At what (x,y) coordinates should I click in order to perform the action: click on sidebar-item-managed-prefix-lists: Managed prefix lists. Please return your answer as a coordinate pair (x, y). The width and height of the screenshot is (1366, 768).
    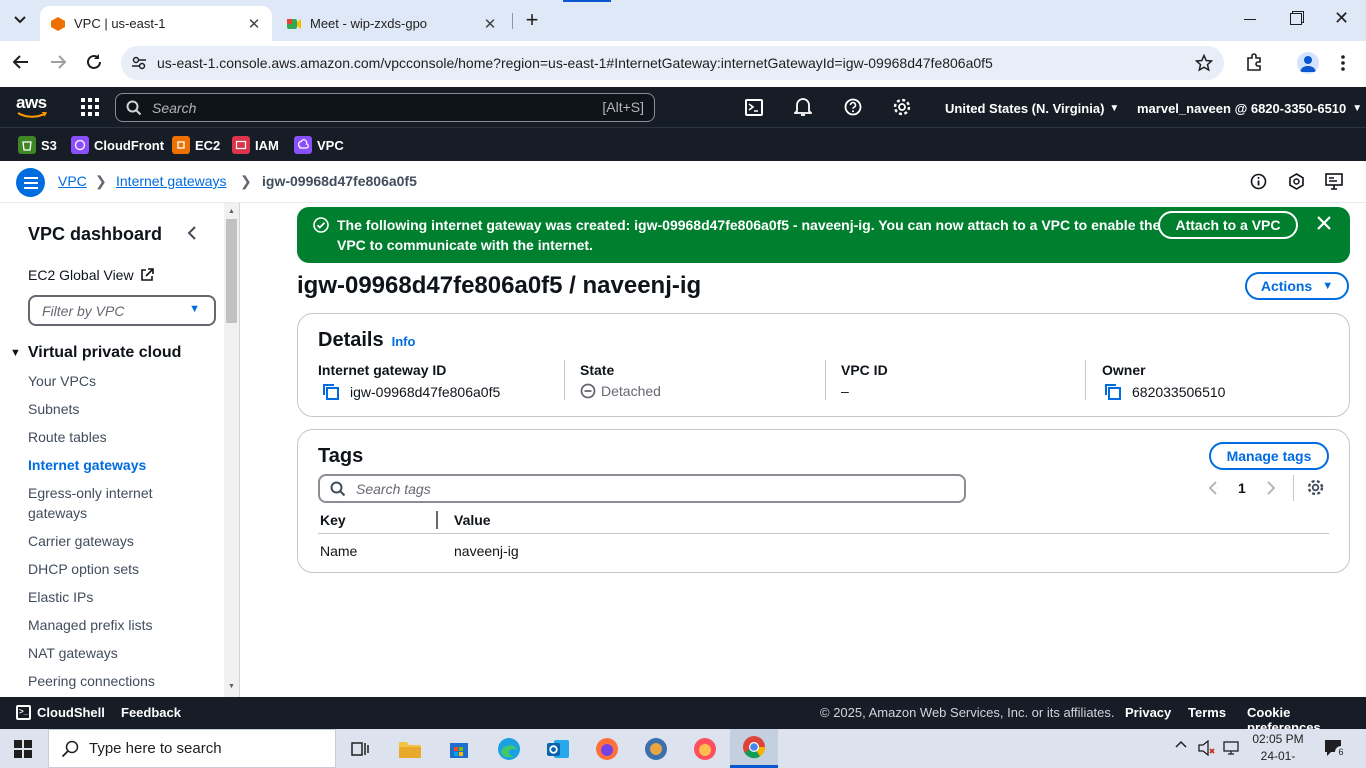
    Looking at the image, I should click on (90, 625).